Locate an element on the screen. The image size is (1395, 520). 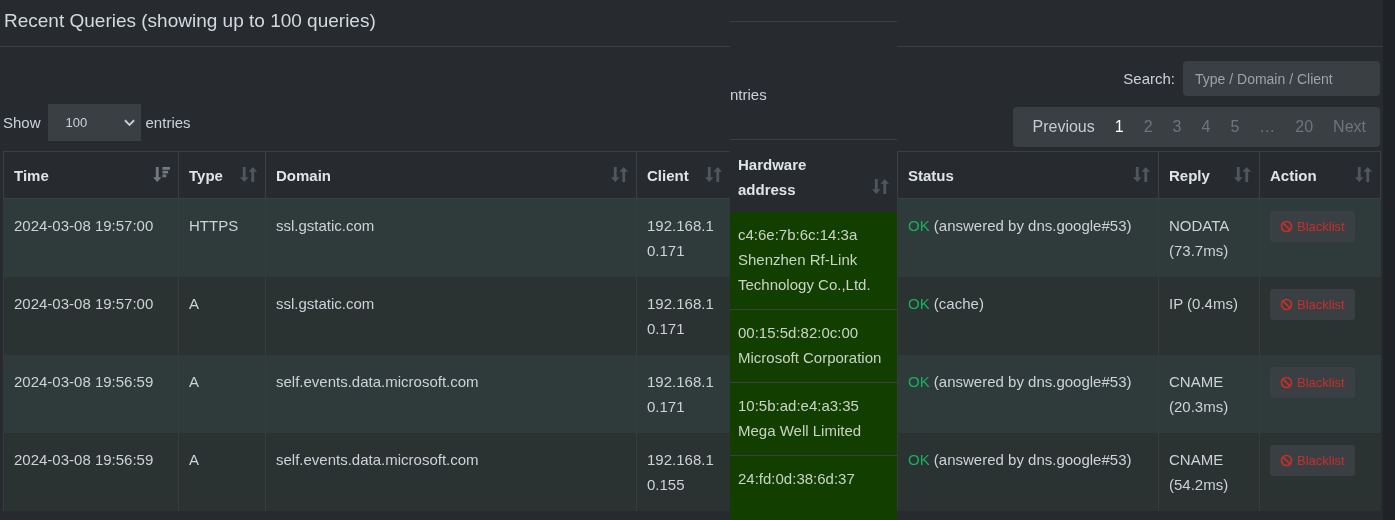
table-cell: NODATA (73.7ms) is located at coordinates (1209, 237).